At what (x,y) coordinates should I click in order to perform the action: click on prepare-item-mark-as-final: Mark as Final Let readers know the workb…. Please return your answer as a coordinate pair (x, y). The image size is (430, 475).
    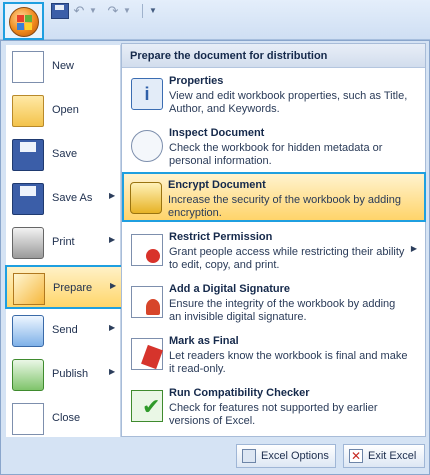
    Looking at the image, I should click on (274, 355).